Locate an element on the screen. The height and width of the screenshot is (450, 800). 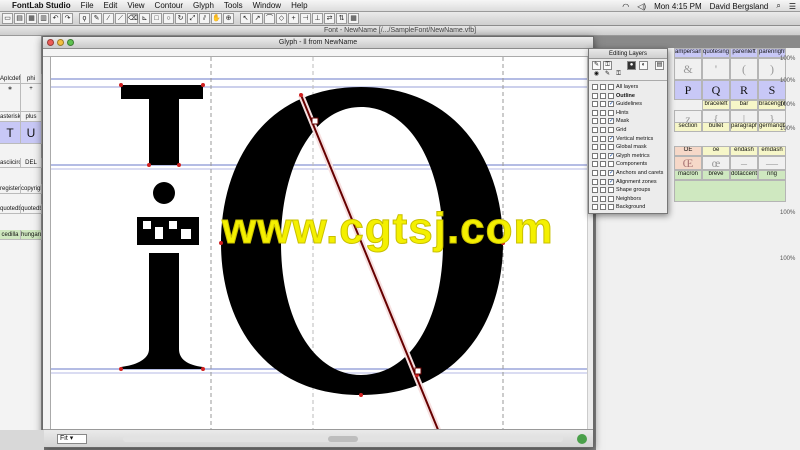
glyph-cell: paragraph is located at coordinates (744, 127).